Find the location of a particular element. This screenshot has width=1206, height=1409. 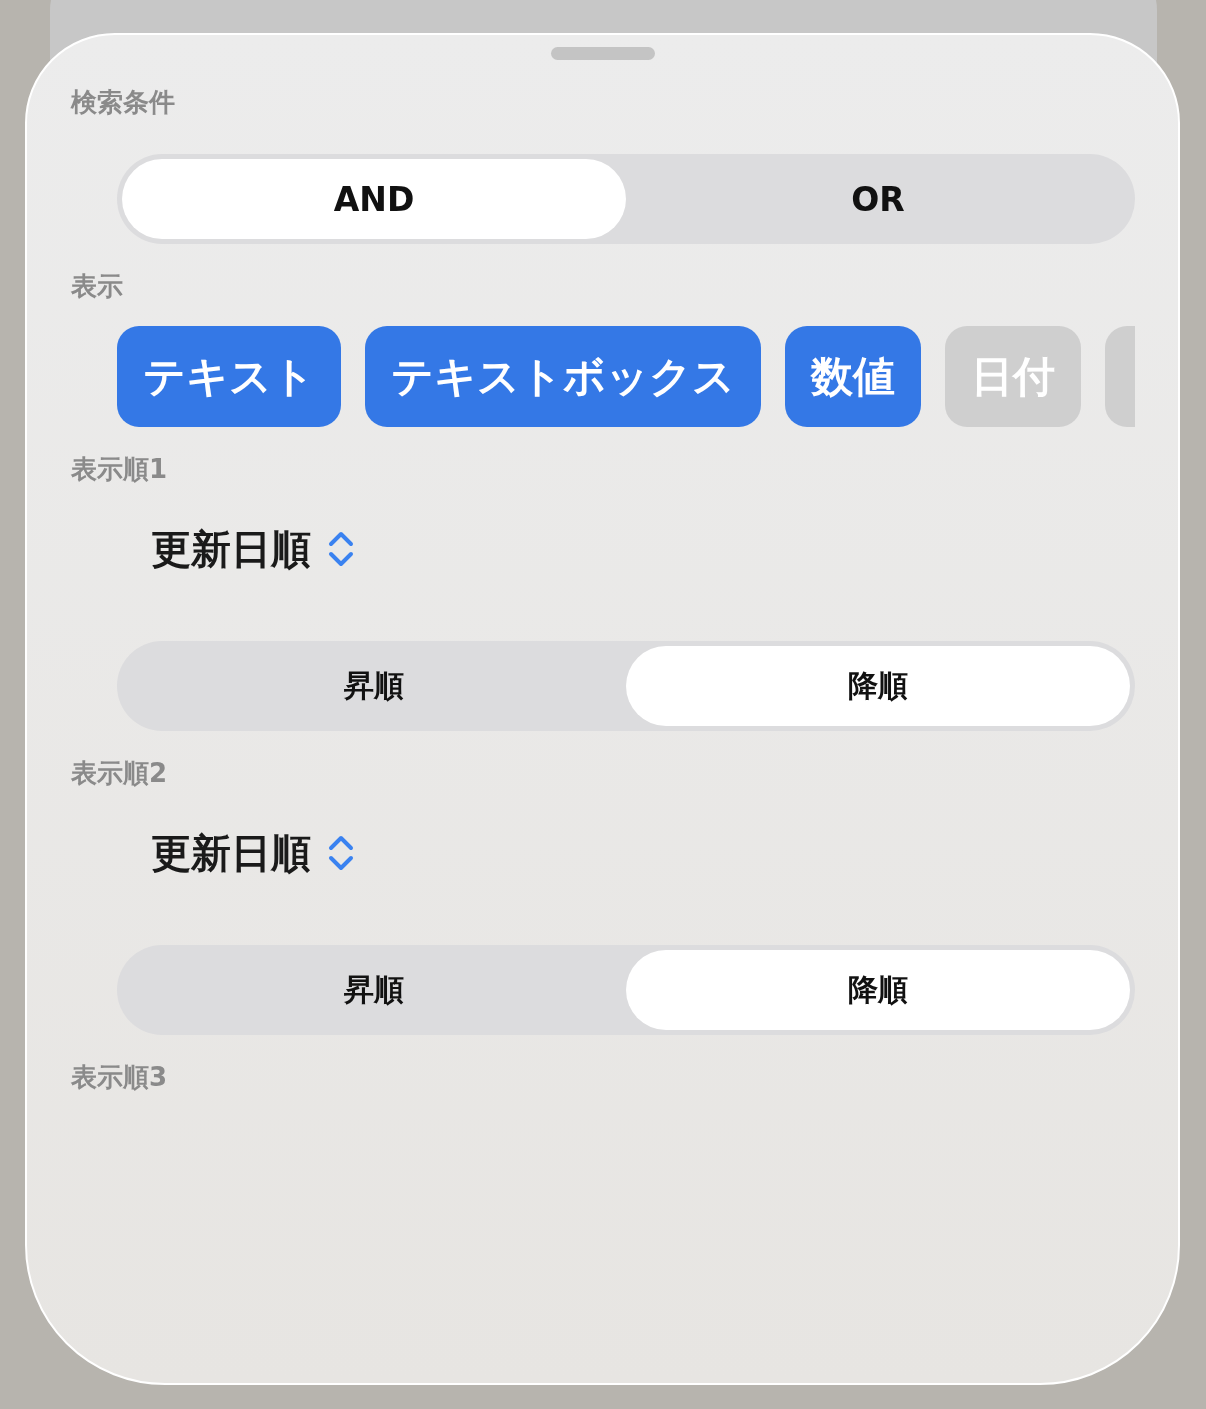

section-label: 検索条件 is located at coordinates (123, 102).